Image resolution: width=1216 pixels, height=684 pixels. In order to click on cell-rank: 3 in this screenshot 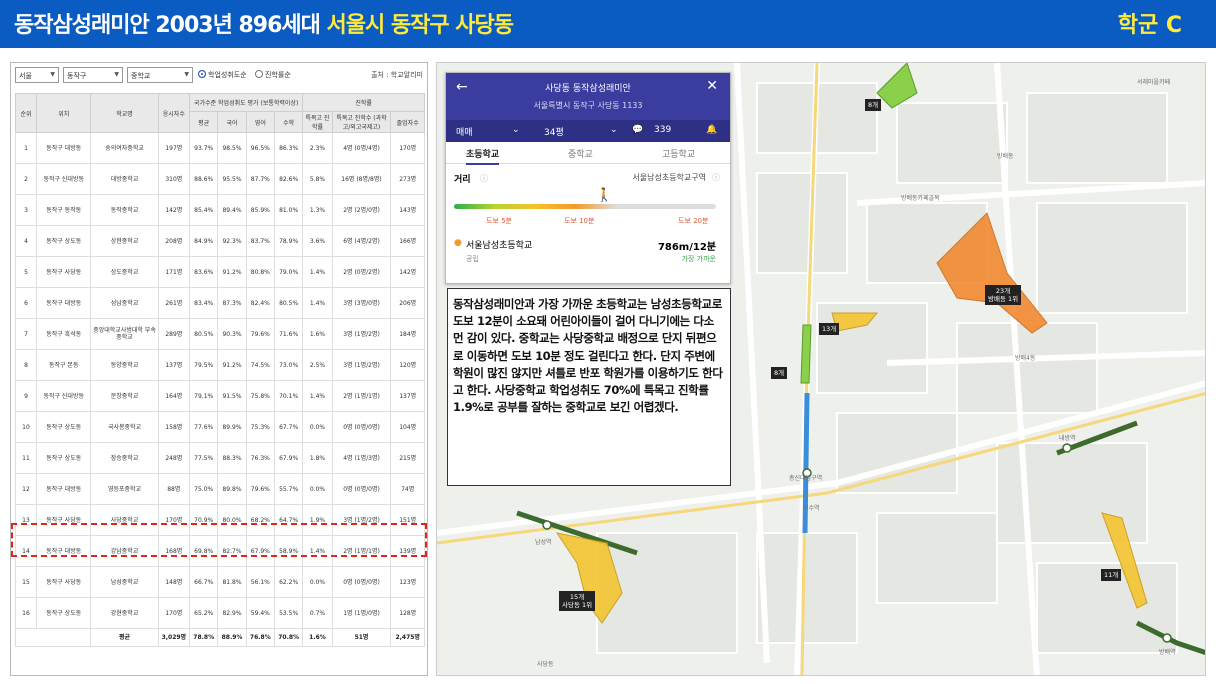, I will do `click(26, 210)`.